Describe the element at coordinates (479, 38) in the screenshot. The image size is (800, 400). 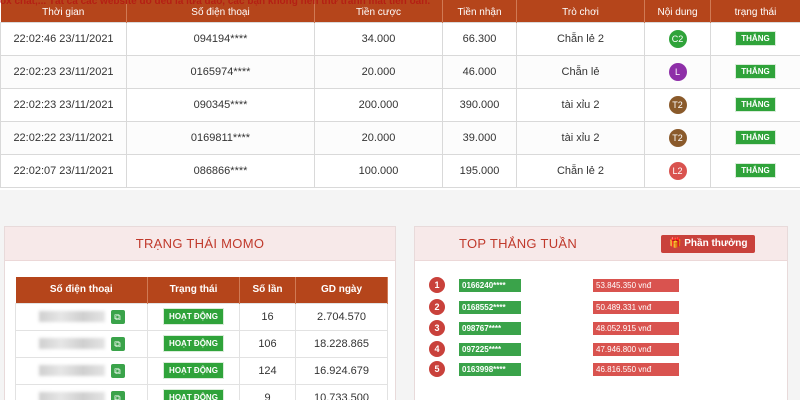
I see `cell-received: 66.300` at that location.